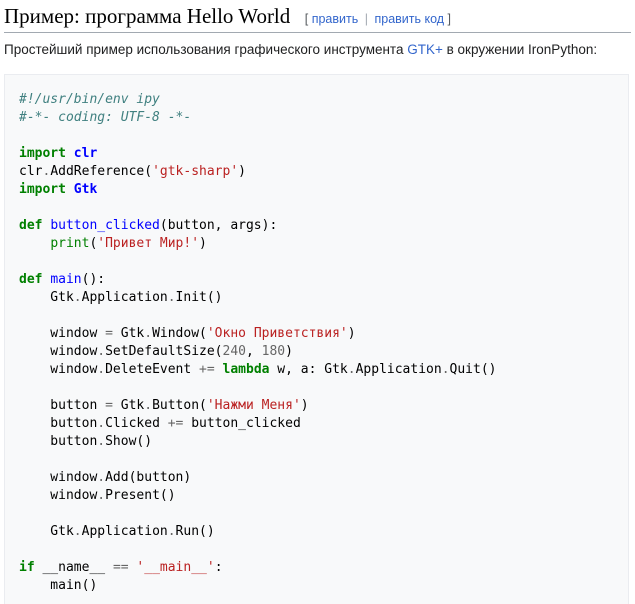 Image resolution: width=635 pixels, height=604 pixels. What do you see at coordinates (409, 19) in the screenshot?
I see `edit-code-link: править код` at bounding box center [409, 19].